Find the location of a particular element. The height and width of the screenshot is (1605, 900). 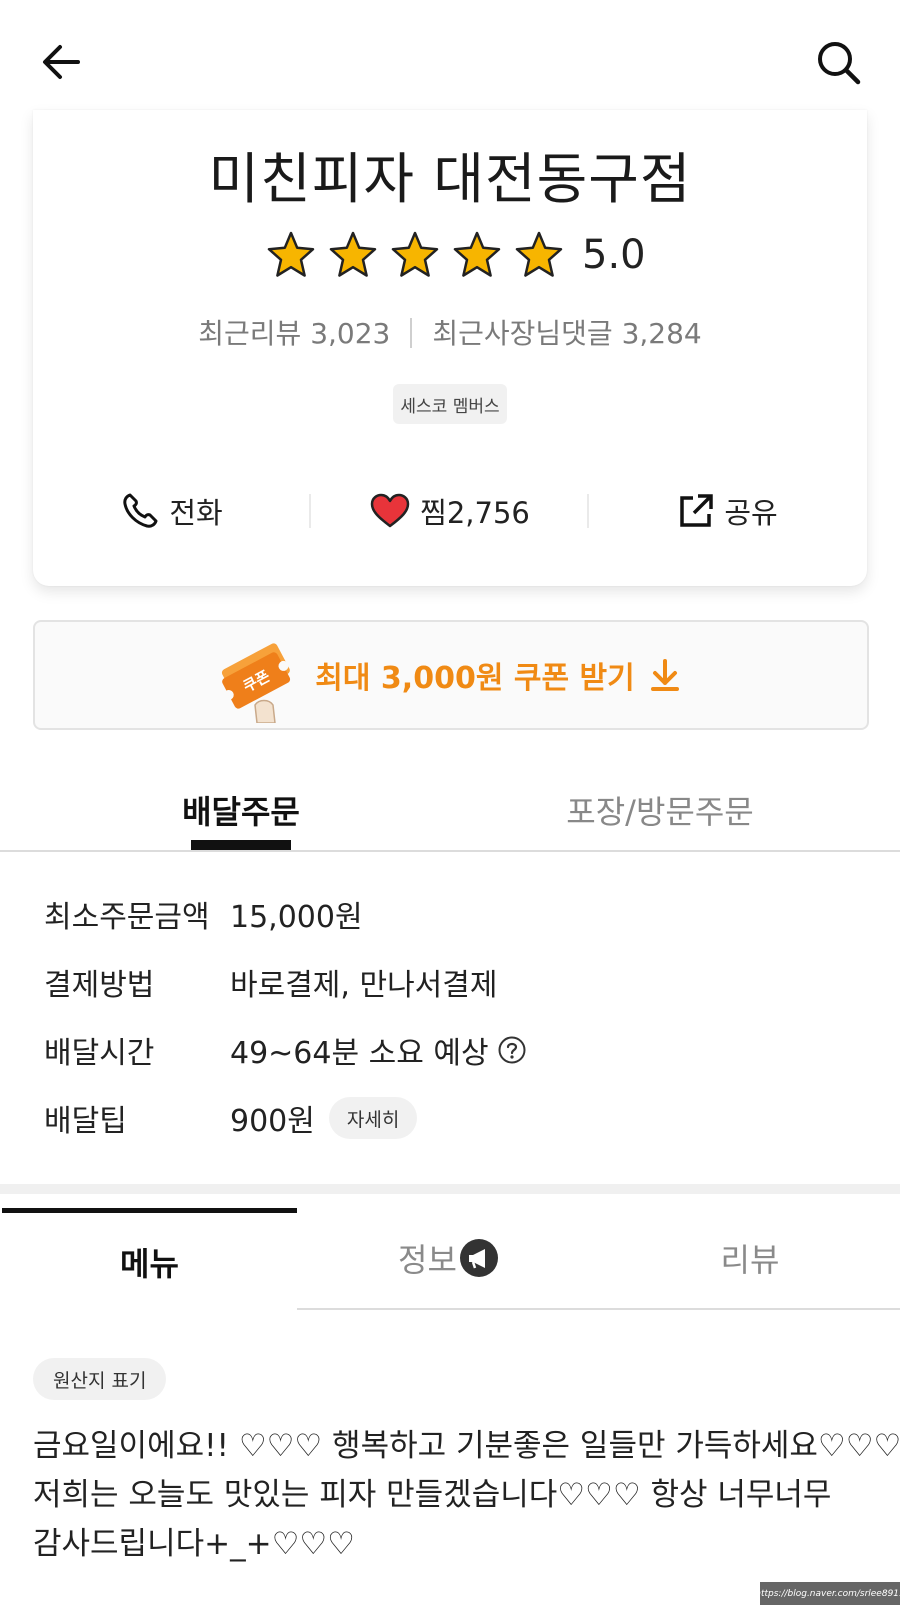

rating-value: 5.0 is located at coordinates (614, 255).